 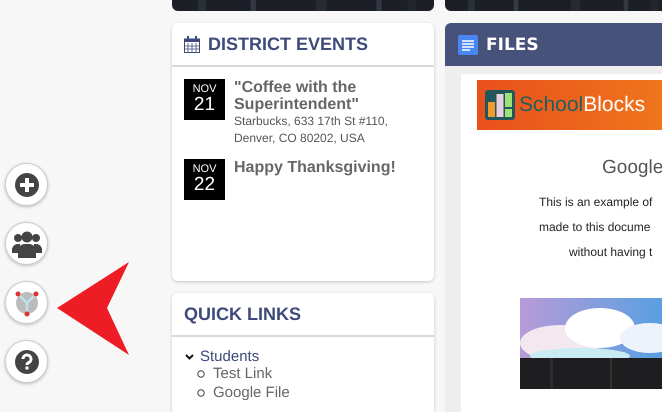 I want to click on add-icon, so click(x=26, y=184).